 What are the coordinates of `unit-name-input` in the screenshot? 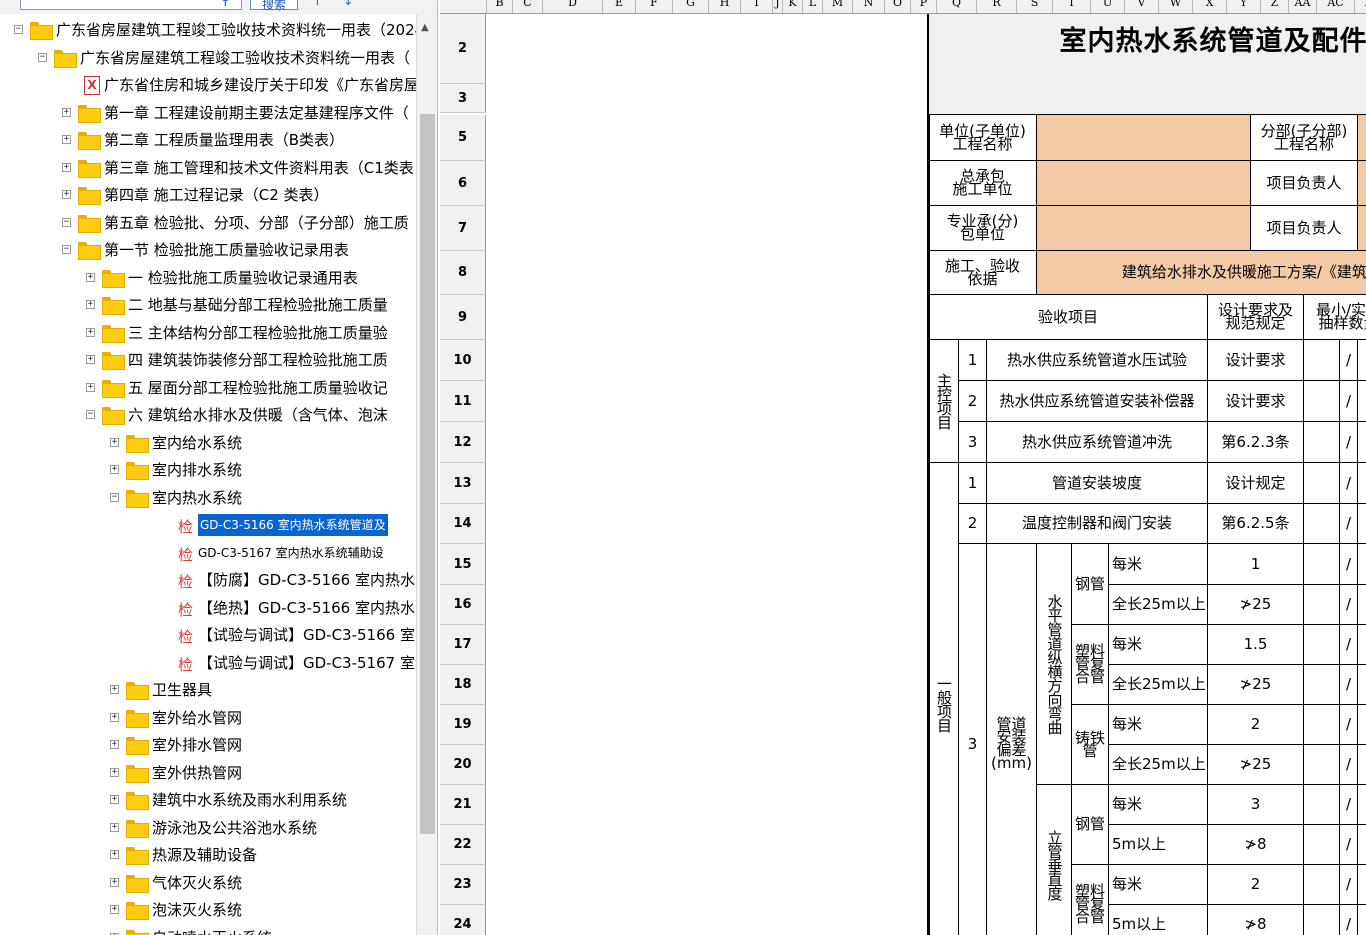 It's located at (1144, 138).